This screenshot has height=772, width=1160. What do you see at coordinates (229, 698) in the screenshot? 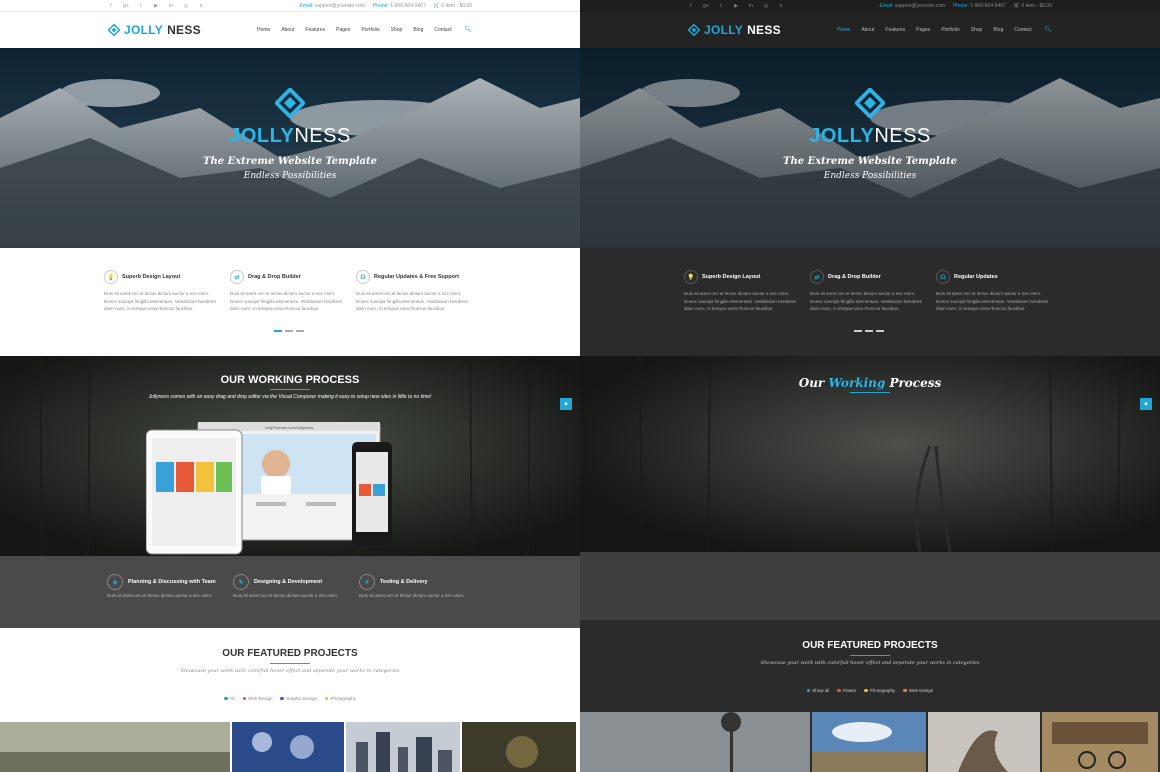
I see `filter-all: All` at bounding box center [229, 698].